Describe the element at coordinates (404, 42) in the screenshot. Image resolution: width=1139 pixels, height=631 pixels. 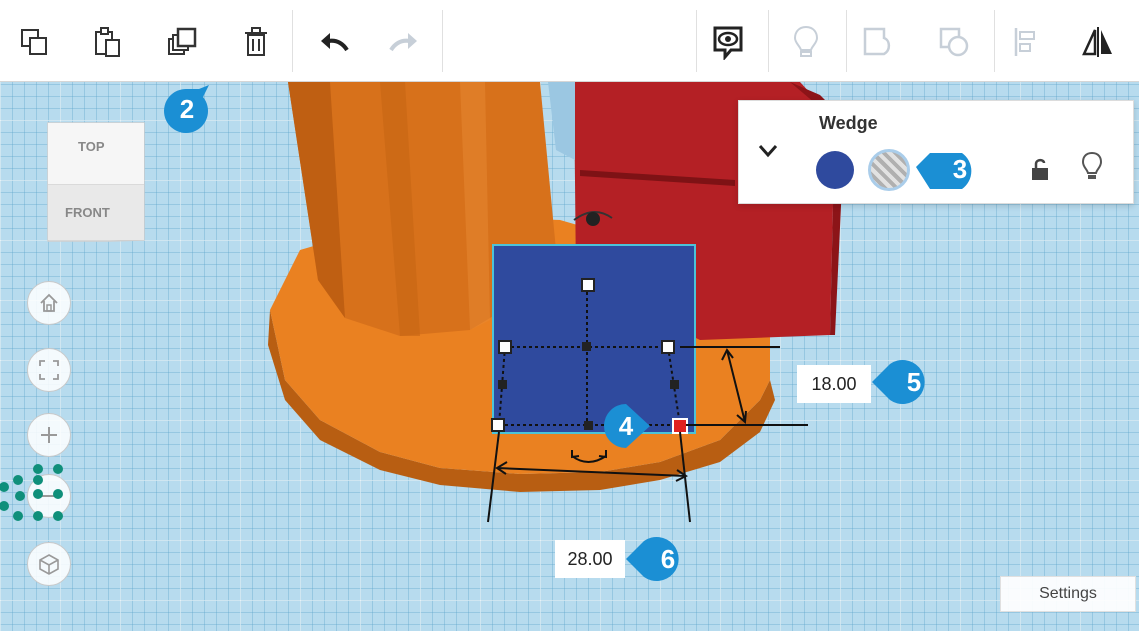
I see `redo-arrow-icon` at that location.